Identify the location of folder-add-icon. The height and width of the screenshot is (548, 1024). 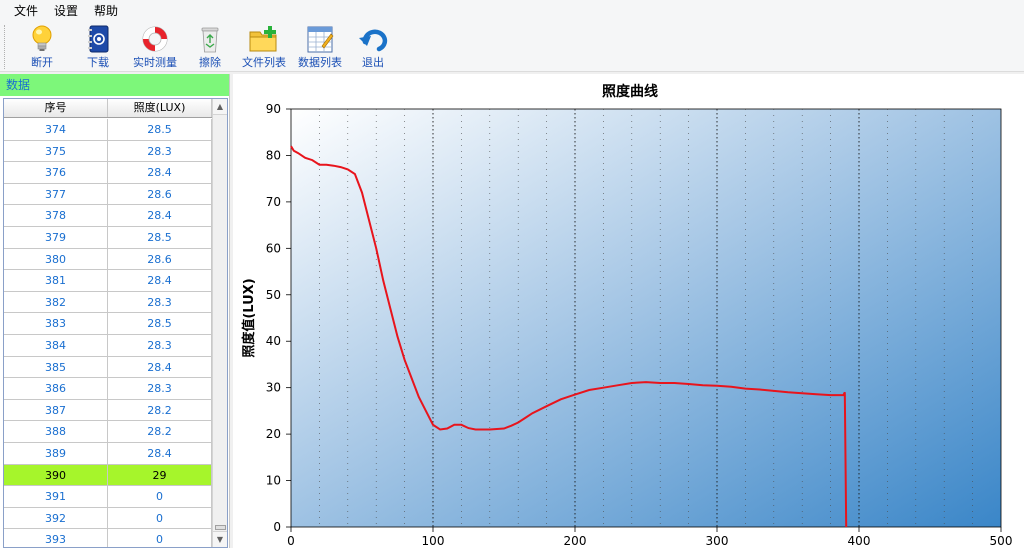
(263, 39).